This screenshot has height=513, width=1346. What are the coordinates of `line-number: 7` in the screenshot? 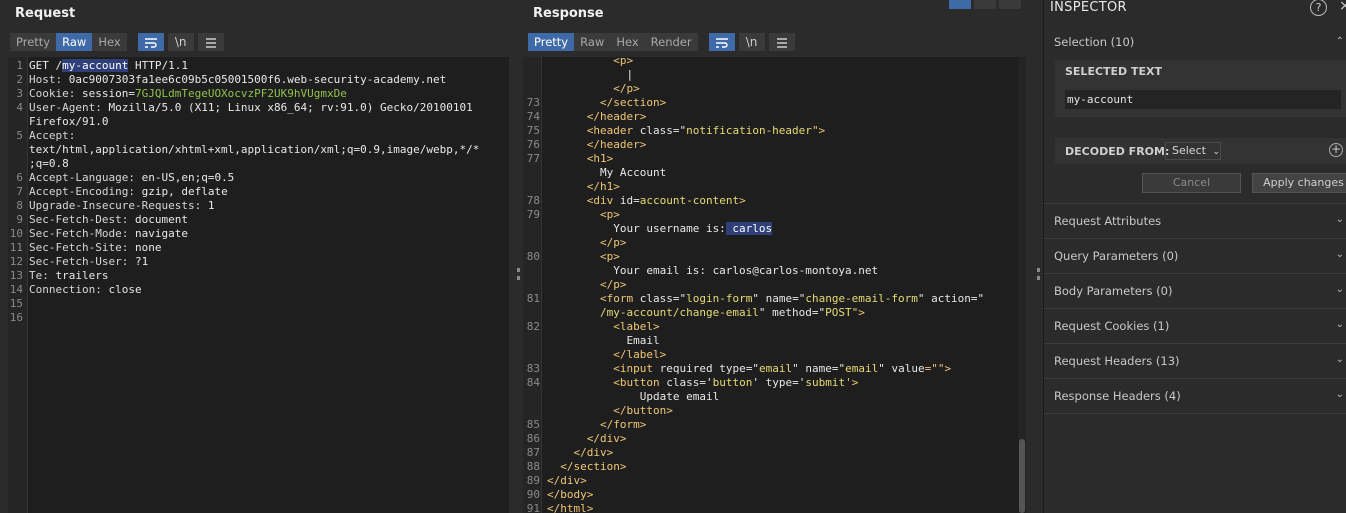 It's located at (19, 191).